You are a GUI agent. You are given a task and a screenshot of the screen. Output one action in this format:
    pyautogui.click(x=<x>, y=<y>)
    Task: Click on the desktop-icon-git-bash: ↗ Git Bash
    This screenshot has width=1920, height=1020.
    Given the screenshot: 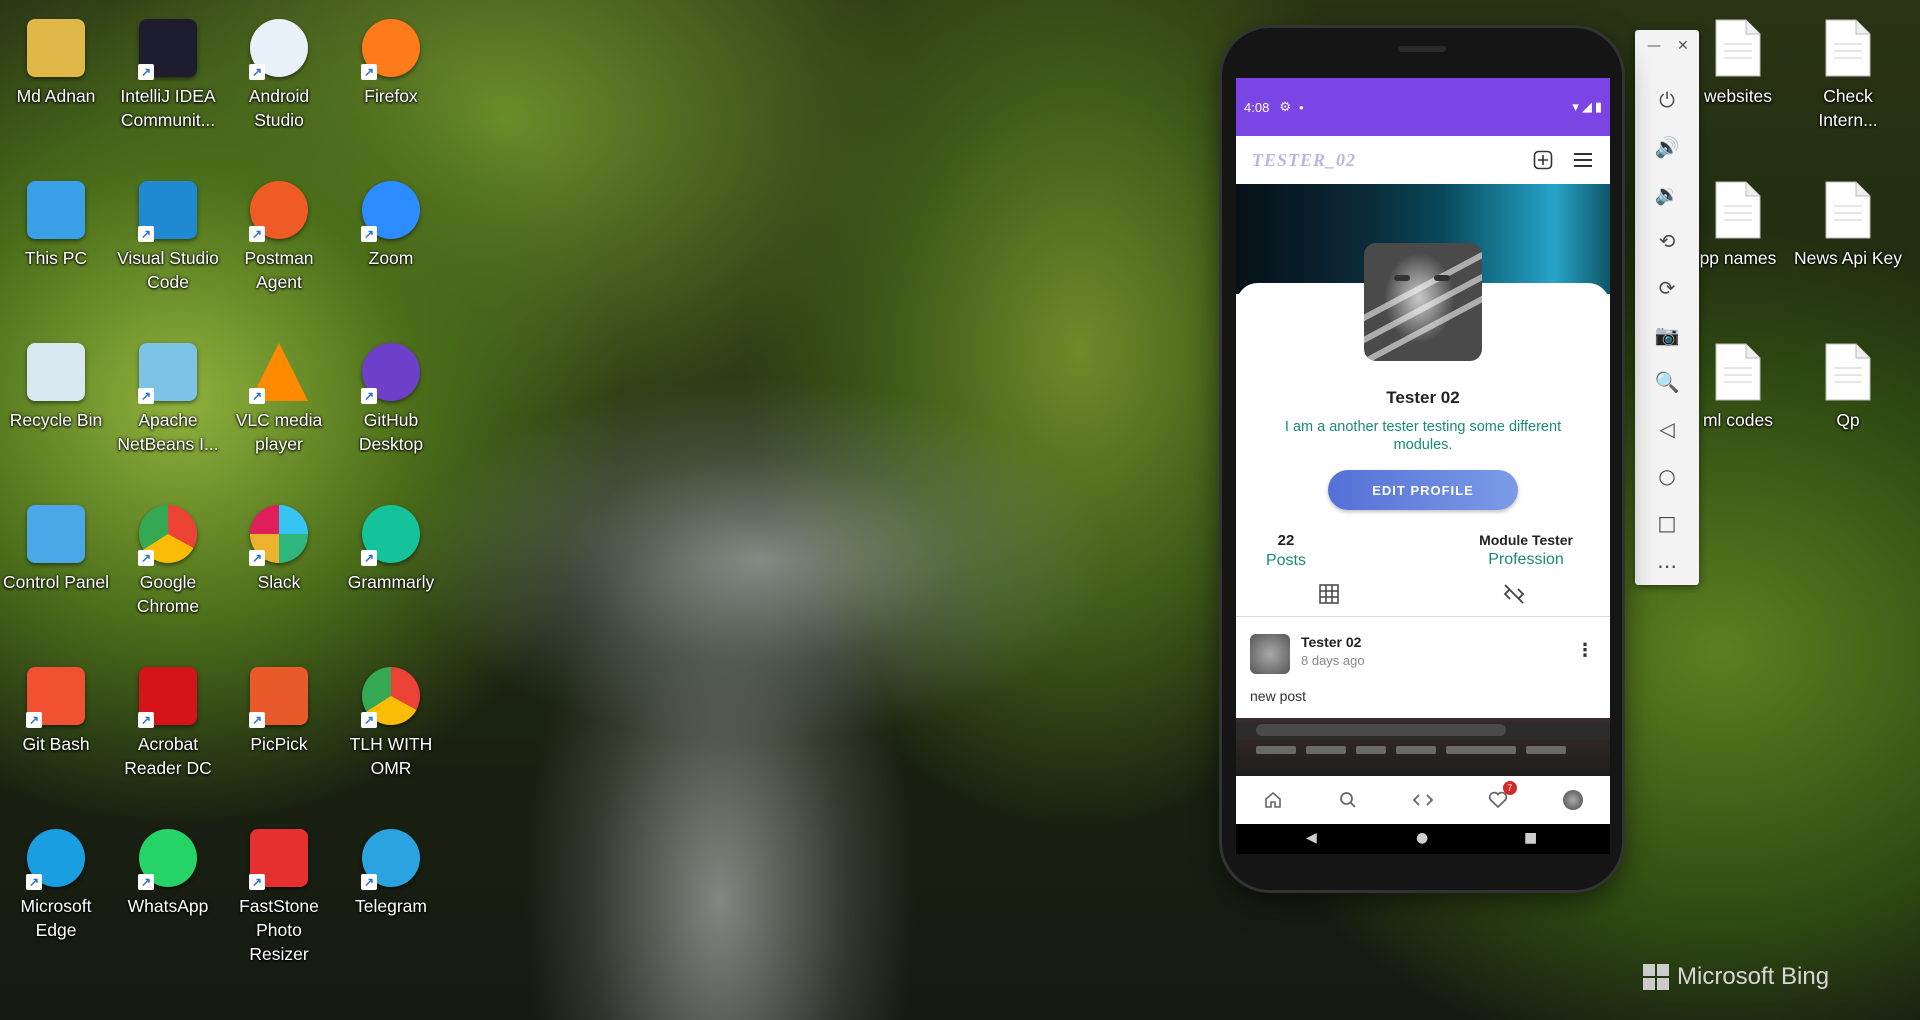 What is the action you would take?
    pyautogui.click(x=56, y=706)
    